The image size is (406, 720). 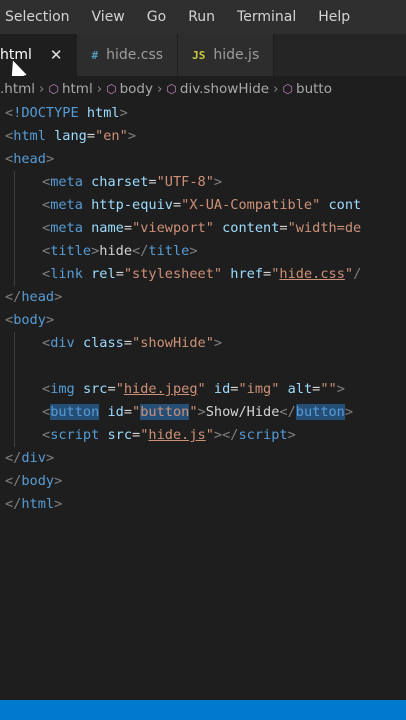 I want to click on tab-label: hide.css, so click(x=135, y=55).